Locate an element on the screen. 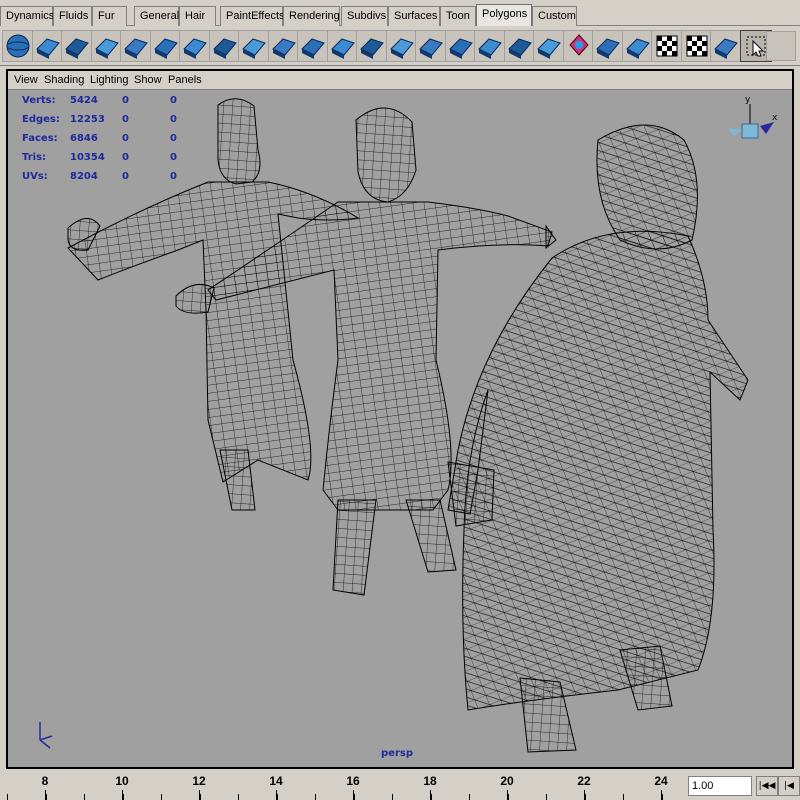  hud-label: Tris: is located at coordinates (34, 157).